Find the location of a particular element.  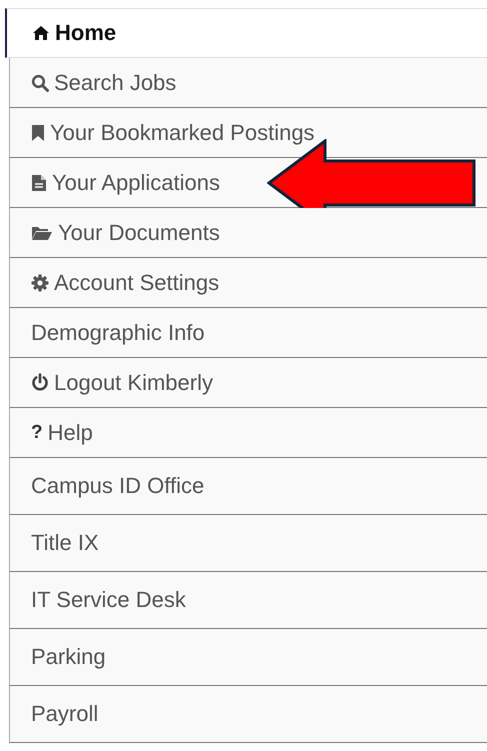

menu-item: Your Documents is located at coordinates (248, 233).